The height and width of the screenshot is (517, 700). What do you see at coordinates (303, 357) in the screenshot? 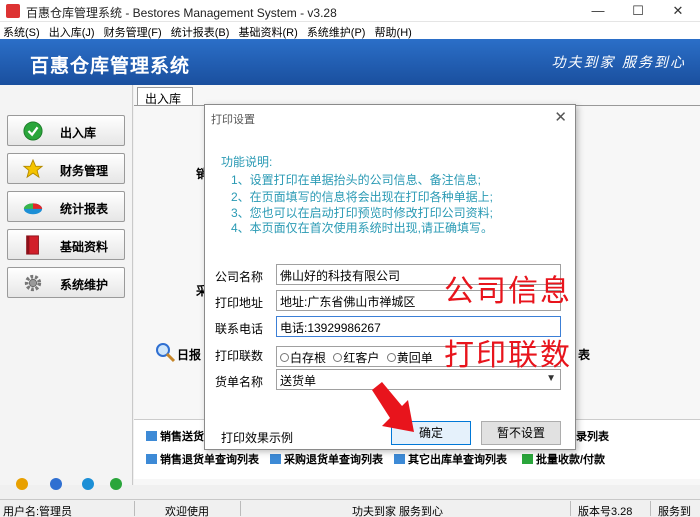
I see `copies-option-stub: 白存根` at bounding box center [303, 357].